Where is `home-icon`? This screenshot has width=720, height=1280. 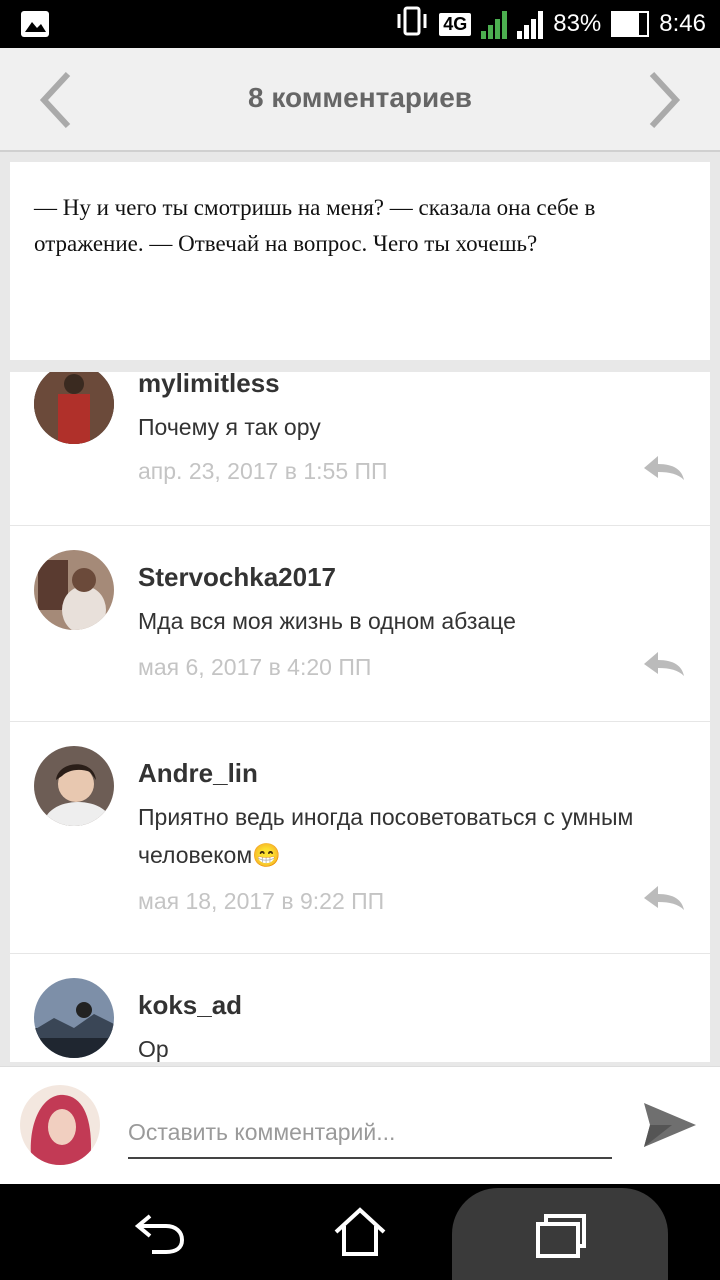
home-icon is located at coordinates (360, 1232).